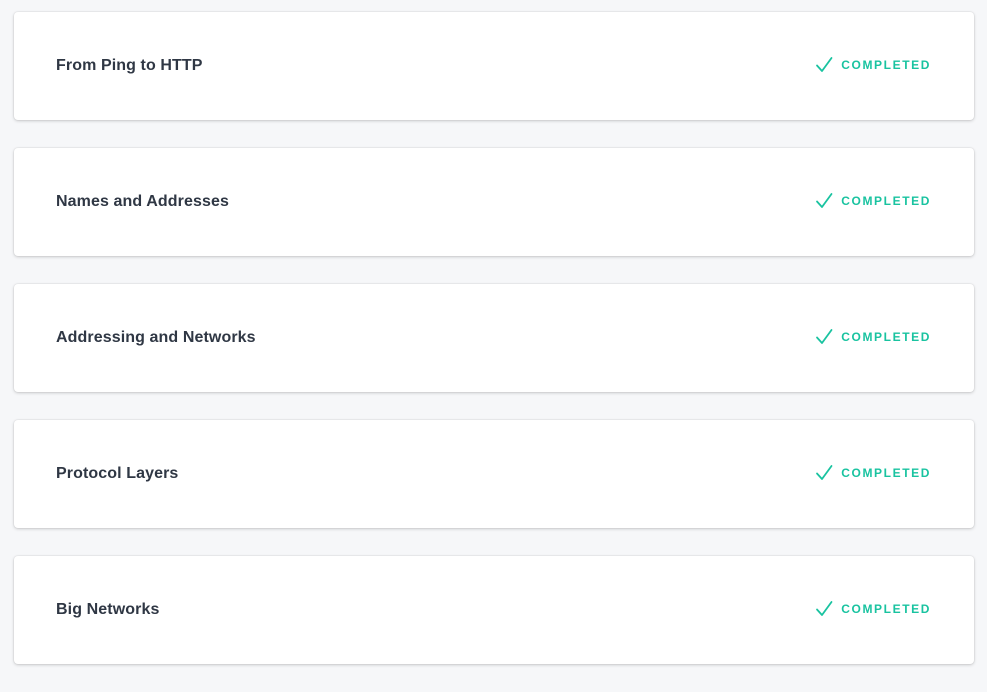 This screenshot has height=692, width=987. I want to click on lesson-title: Big Networks, so click(108, 609).